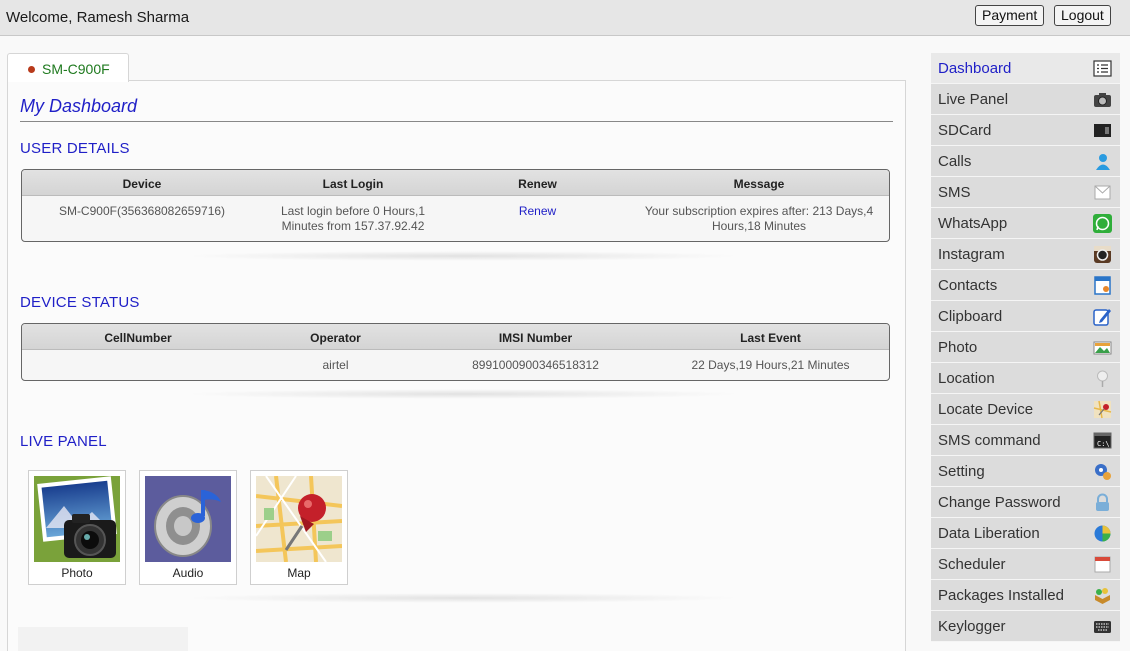 This screenshot has width=1130, height=651. What do you see at coordinates (79, 106) in the screenshot?
I see `page-title: My Dashboard` at bounding box center [79, 106].